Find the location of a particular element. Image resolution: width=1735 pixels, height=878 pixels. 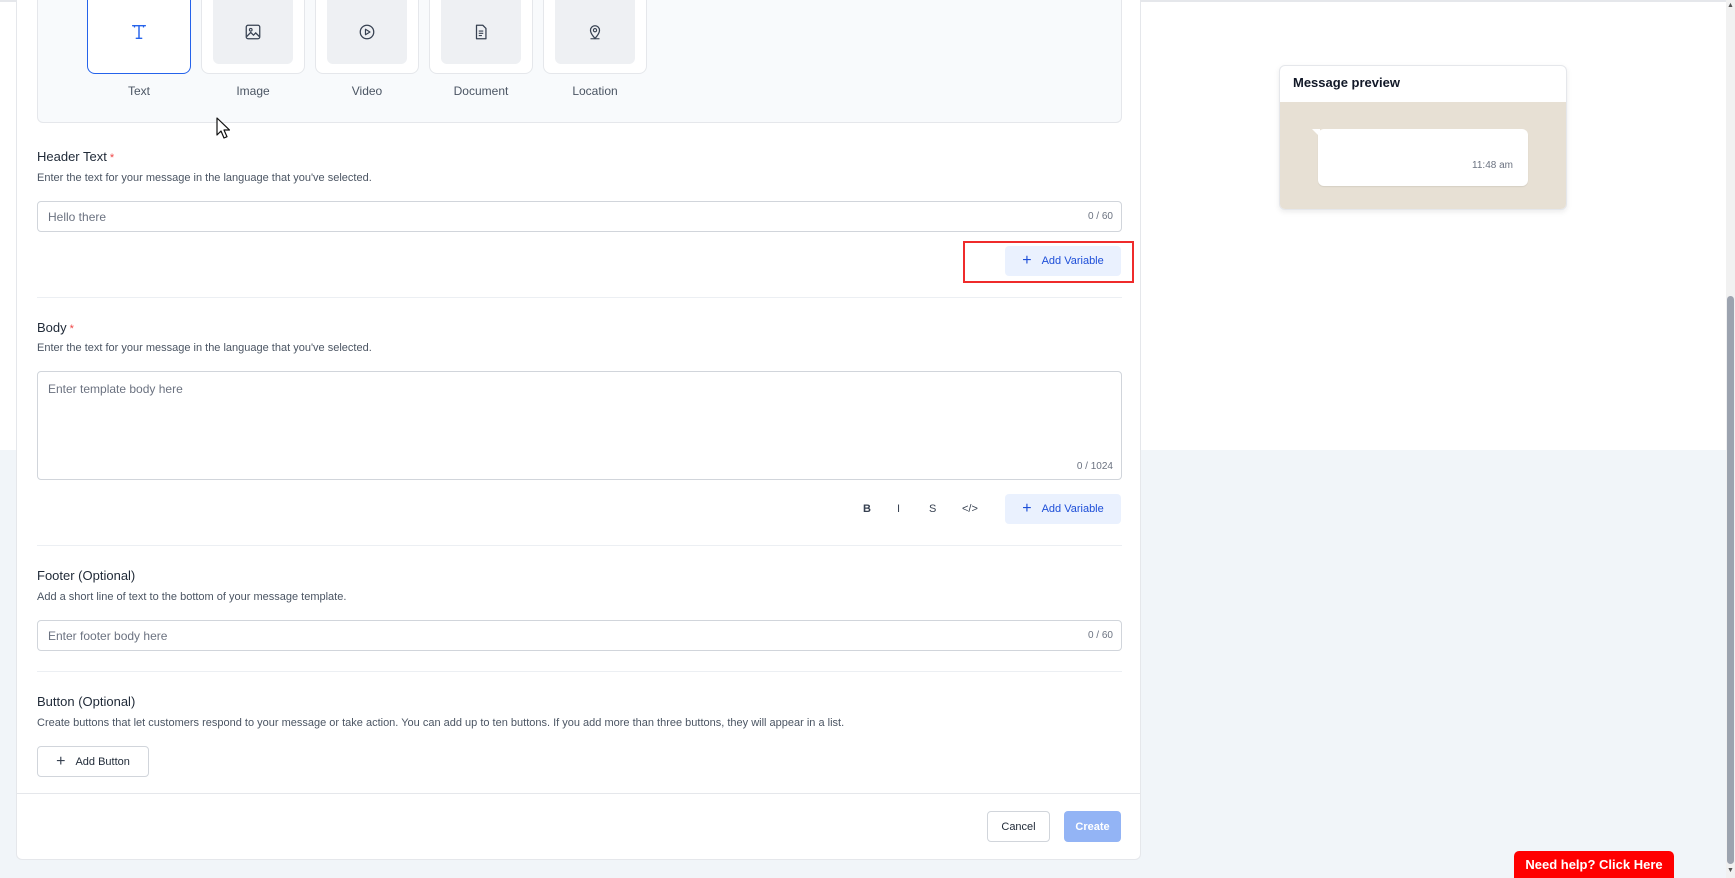

media-box-text is located at coordinates (139, 37).